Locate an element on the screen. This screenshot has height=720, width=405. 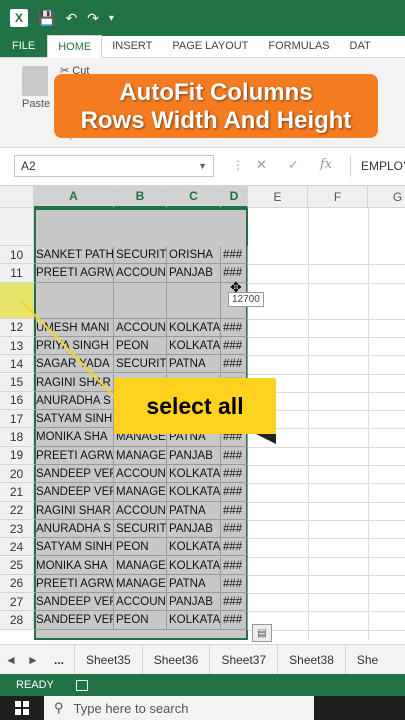
sheet-tab-sheet37: Sheet37 is located at coordinates (243, 659).